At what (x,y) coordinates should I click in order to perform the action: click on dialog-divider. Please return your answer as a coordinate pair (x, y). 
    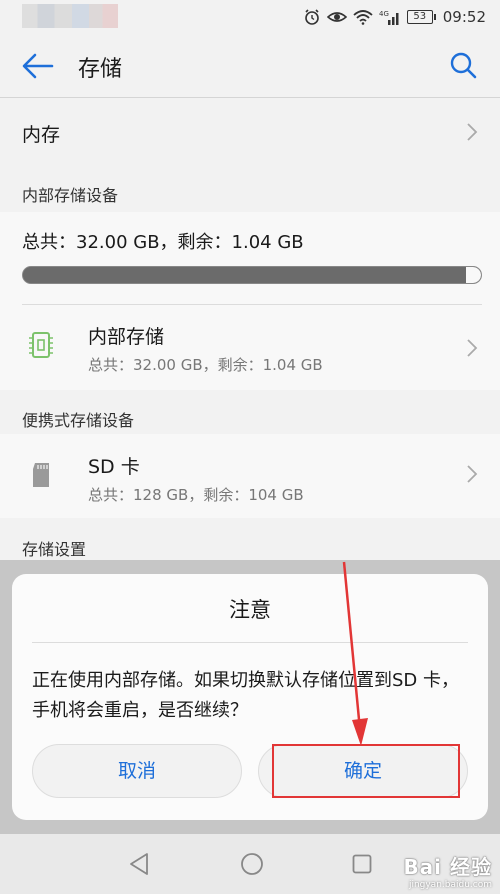
    Looking at the image, I should click on (250, 642).